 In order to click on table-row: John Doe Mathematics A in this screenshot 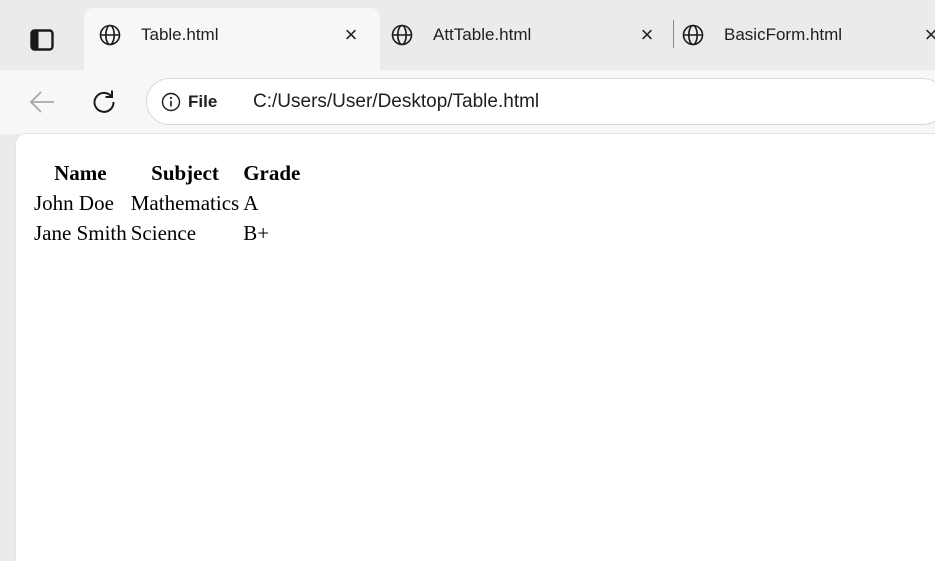, I will do `click(167, 203)`.